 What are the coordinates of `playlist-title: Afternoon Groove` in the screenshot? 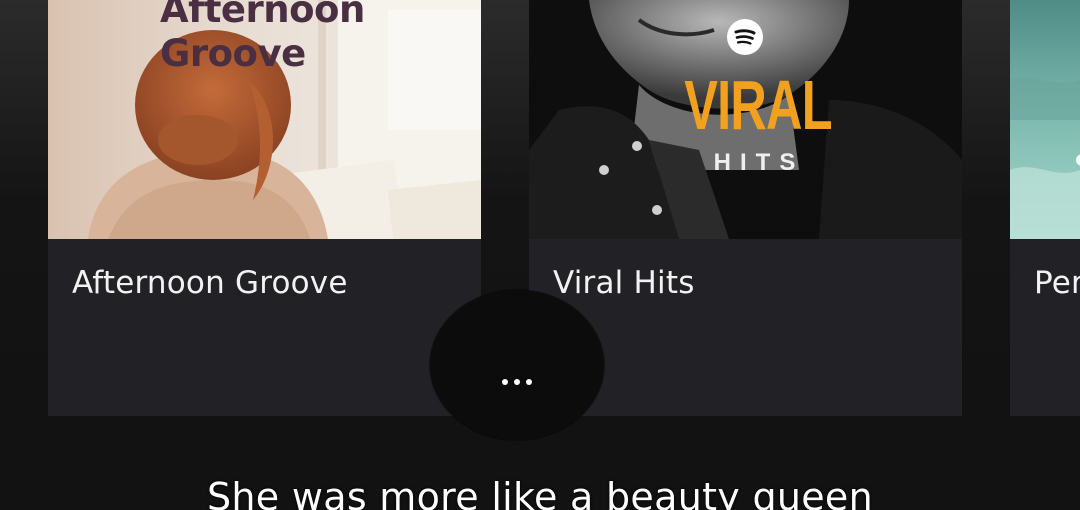 It's located at (210, 283).